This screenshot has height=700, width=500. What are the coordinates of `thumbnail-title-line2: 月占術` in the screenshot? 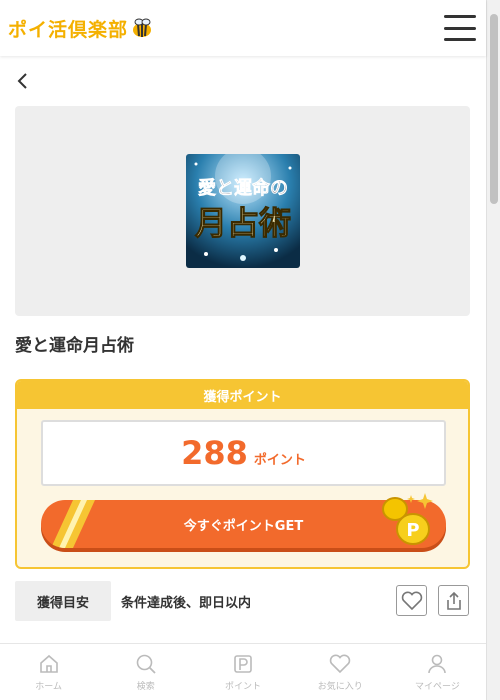 It's located at (243, 223).